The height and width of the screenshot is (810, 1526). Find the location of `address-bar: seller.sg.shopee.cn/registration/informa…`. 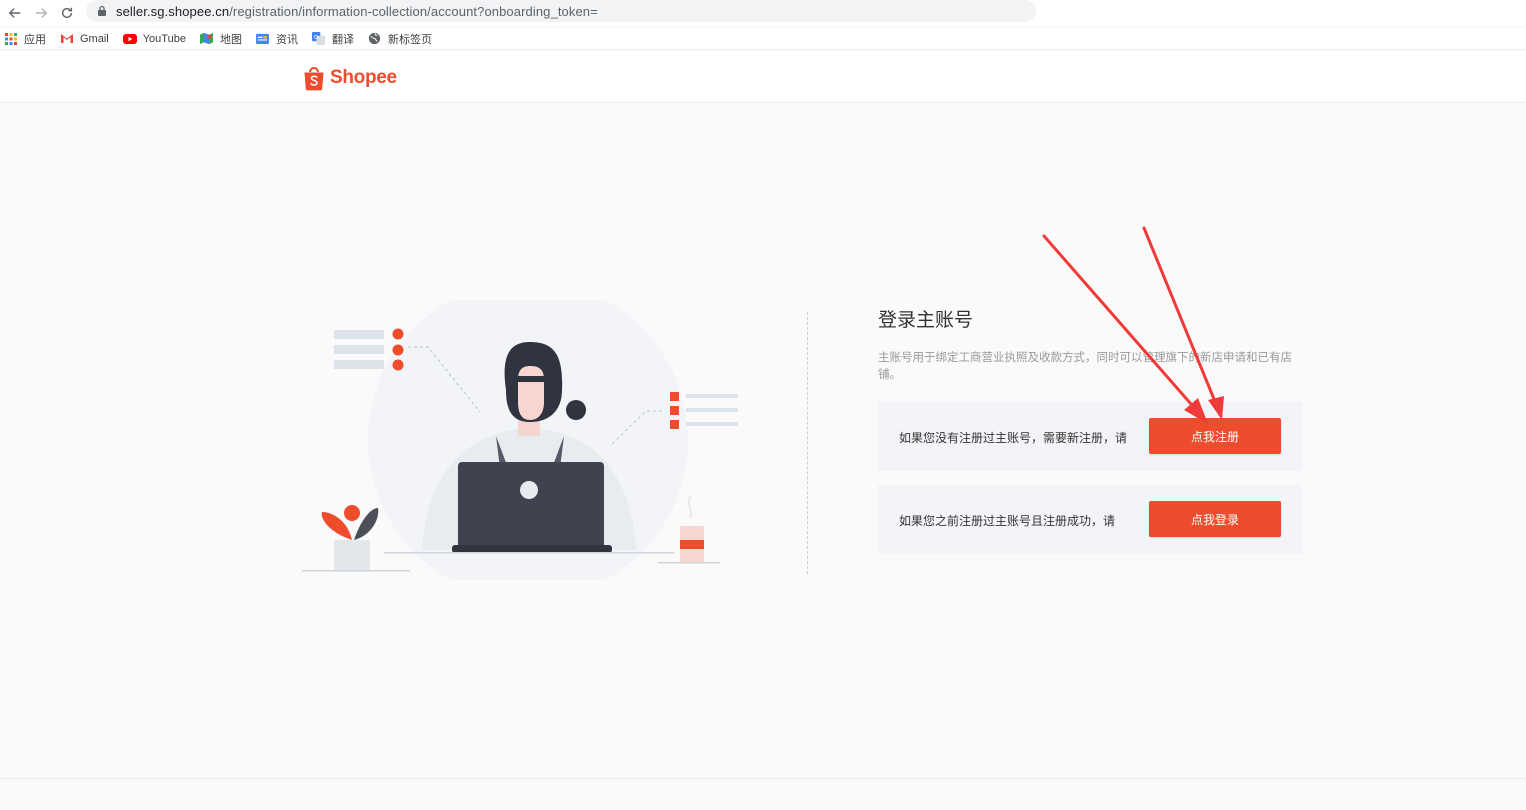

address-bar: seller.sg.shopee.cn/registration/informa… is located at coordinates (561, 11).